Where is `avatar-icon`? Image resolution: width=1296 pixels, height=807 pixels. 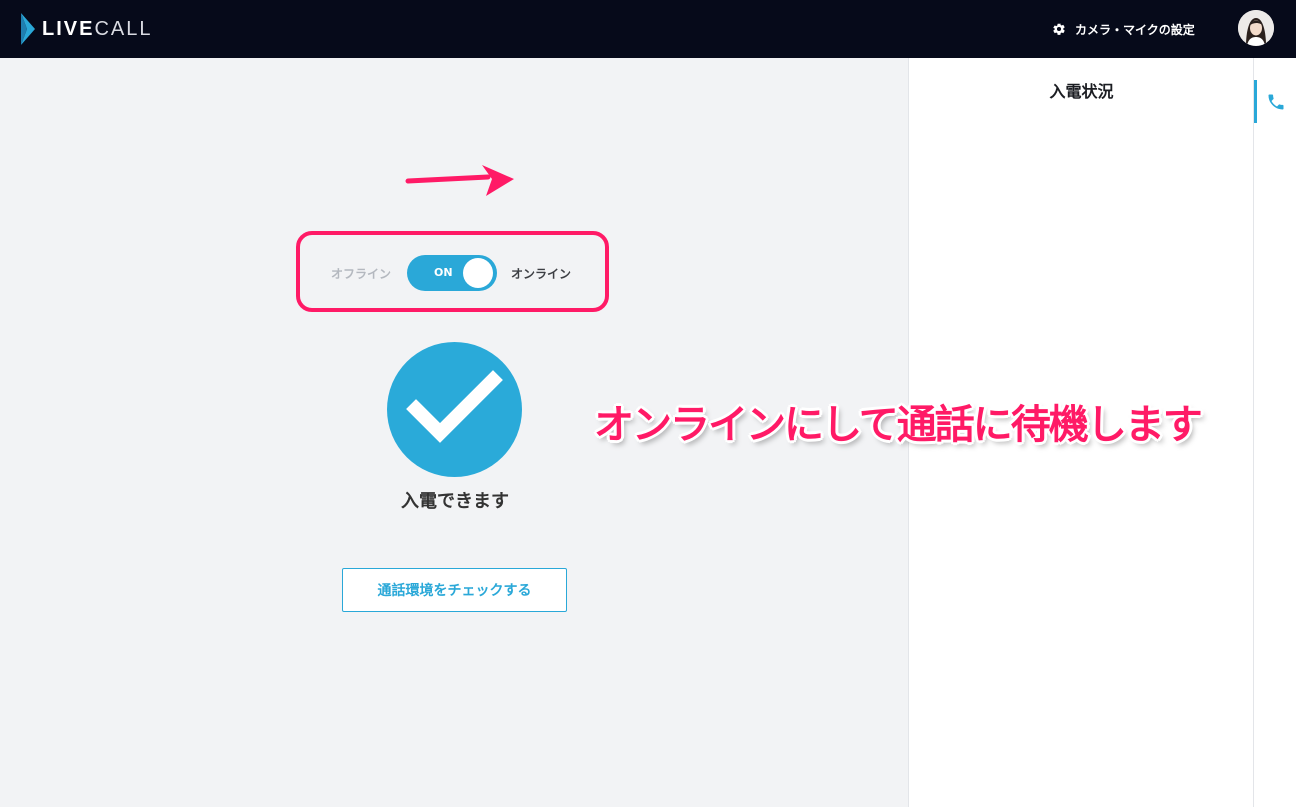
avatar-icon is located at coordinates (1256, 28).